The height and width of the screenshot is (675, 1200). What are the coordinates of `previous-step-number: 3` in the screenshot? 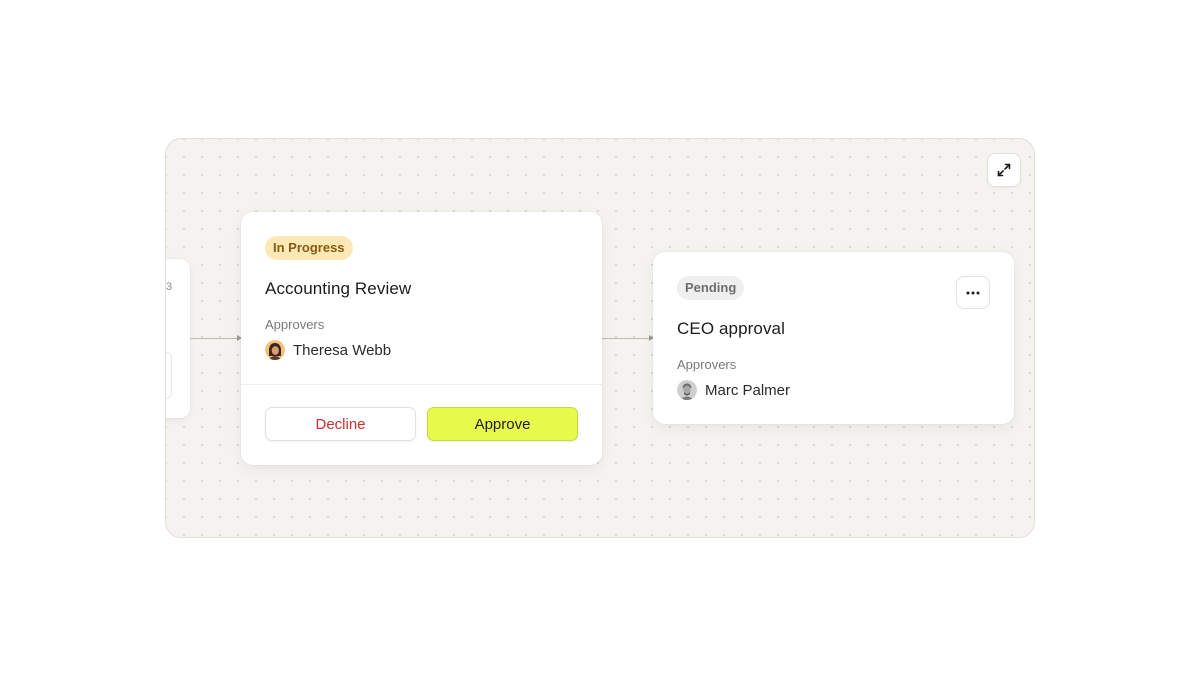 It's located at (169, 287).